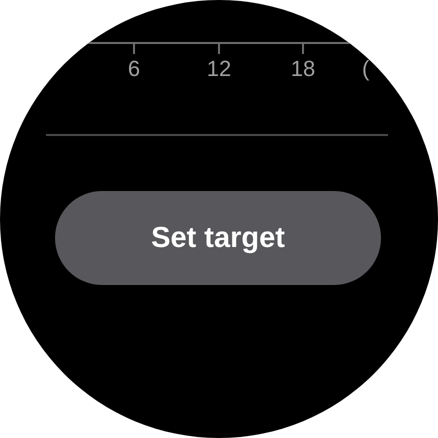 This screenshot has height=438, width=438. What do you see at coordinates (134, 69) in the screenshot?
I see `axis-label: 6` at bounding box center [134, 69].